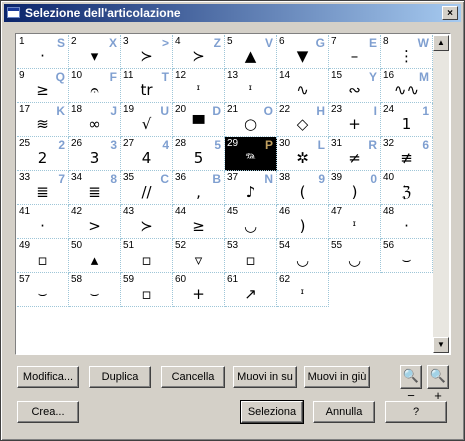 The width and height of the screenshot is (465, 441). Describe the element at coordinates (355, 120) in the screenshot. I see `articulation-cell: 23 I +` at that location.